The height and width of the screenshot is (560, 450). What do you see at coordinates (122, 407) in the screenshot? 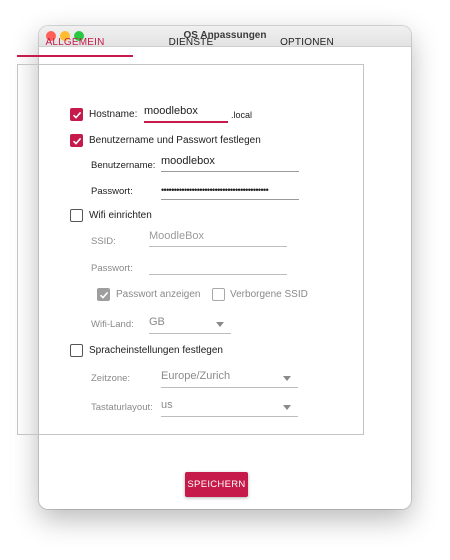
I see `keyboard-layout-label: Tastaturlayout:` at bounding box center [122, 407].